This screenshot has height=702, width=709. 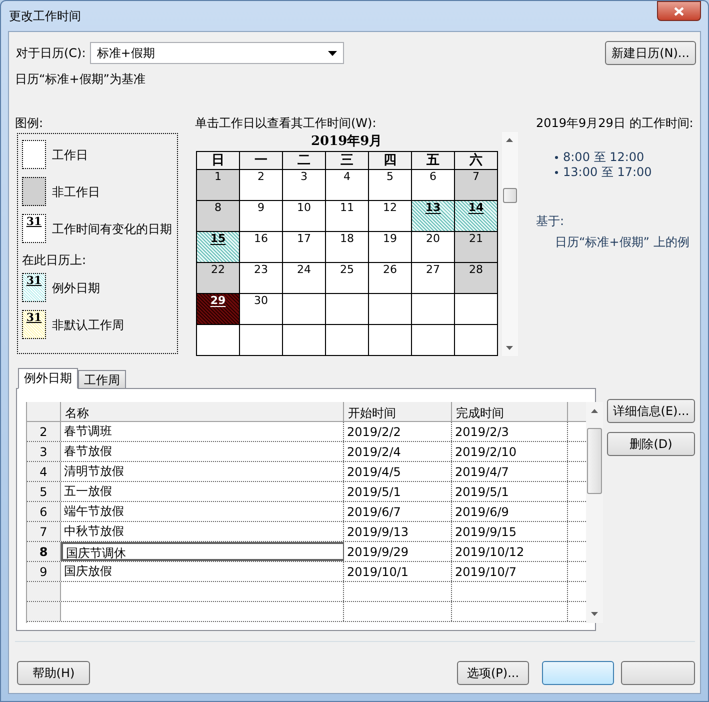 I want to click on working-time-item: 13:00 至 17:00, so click(x=607, y=172).